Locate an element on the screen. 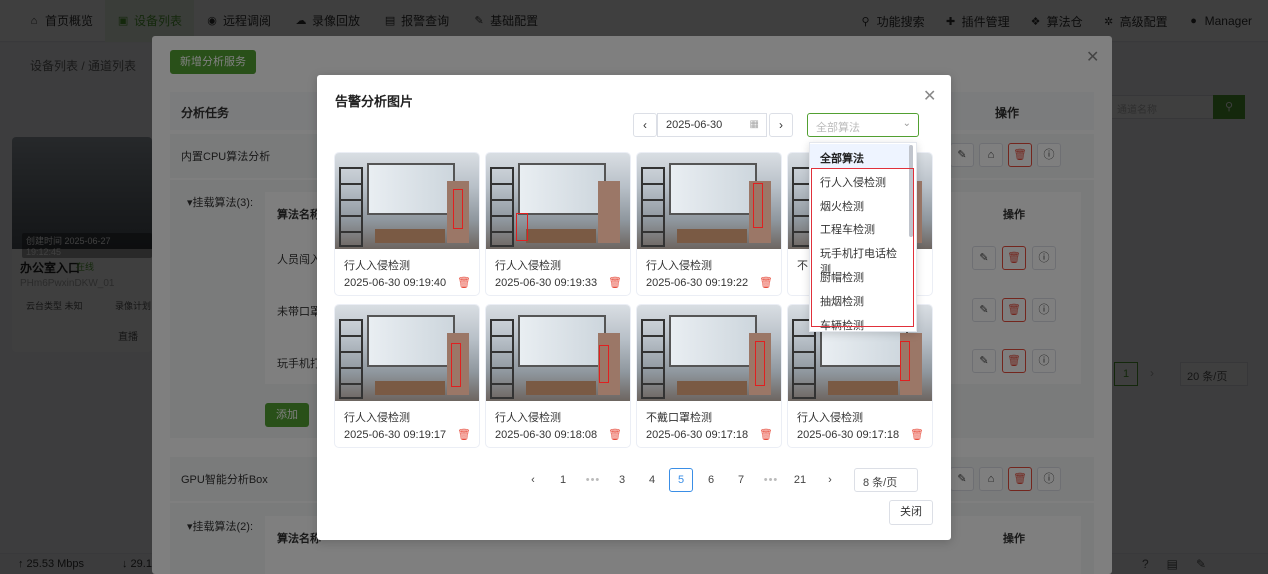 This screenshot has height=574, width=1268. alarm-time: 2025-06-30 09:18:08 is located at coordinates (546, 435).